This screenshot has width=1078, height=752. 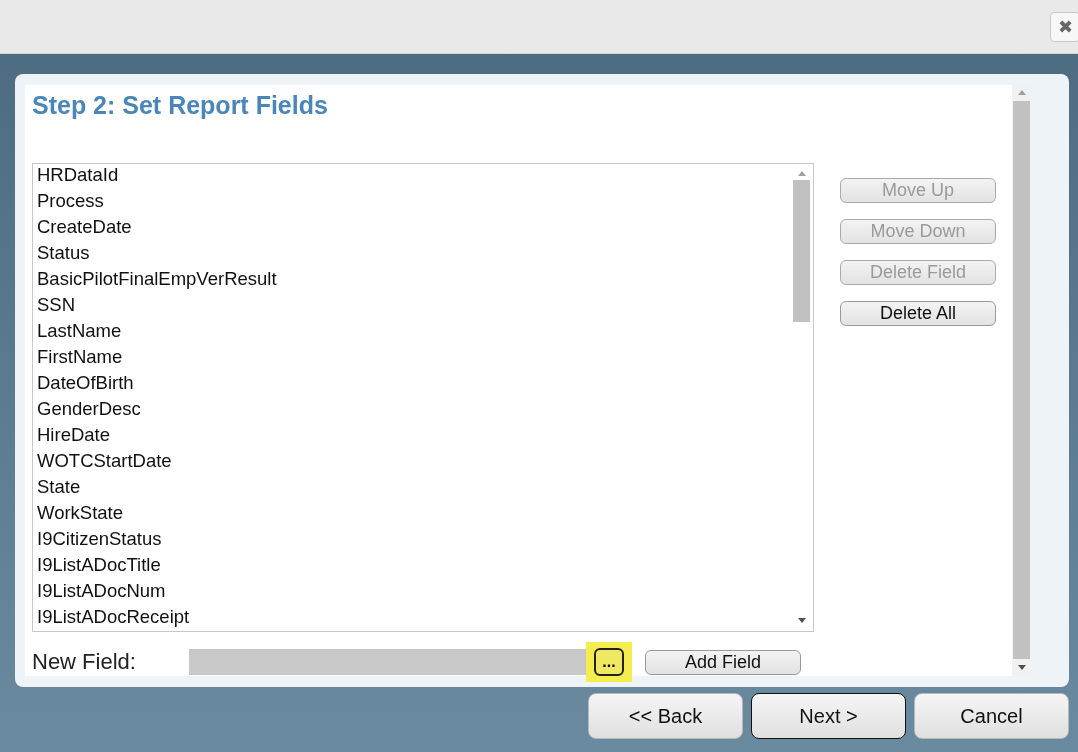 What do you see at coordinates (828, 716) in the screenshot?
I see `nav-button: Next >` at bounding box center [828, 716].